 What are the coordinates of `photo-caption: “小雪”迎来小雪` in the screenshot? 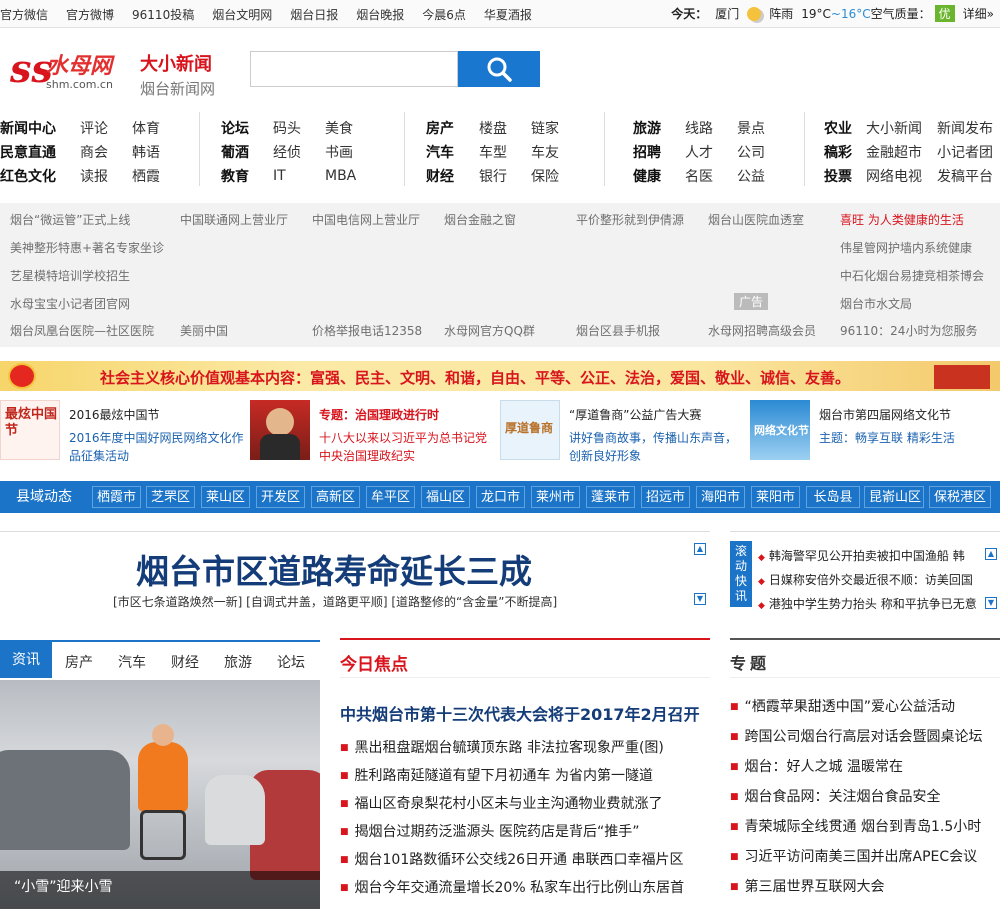 It's located at (63, 886).